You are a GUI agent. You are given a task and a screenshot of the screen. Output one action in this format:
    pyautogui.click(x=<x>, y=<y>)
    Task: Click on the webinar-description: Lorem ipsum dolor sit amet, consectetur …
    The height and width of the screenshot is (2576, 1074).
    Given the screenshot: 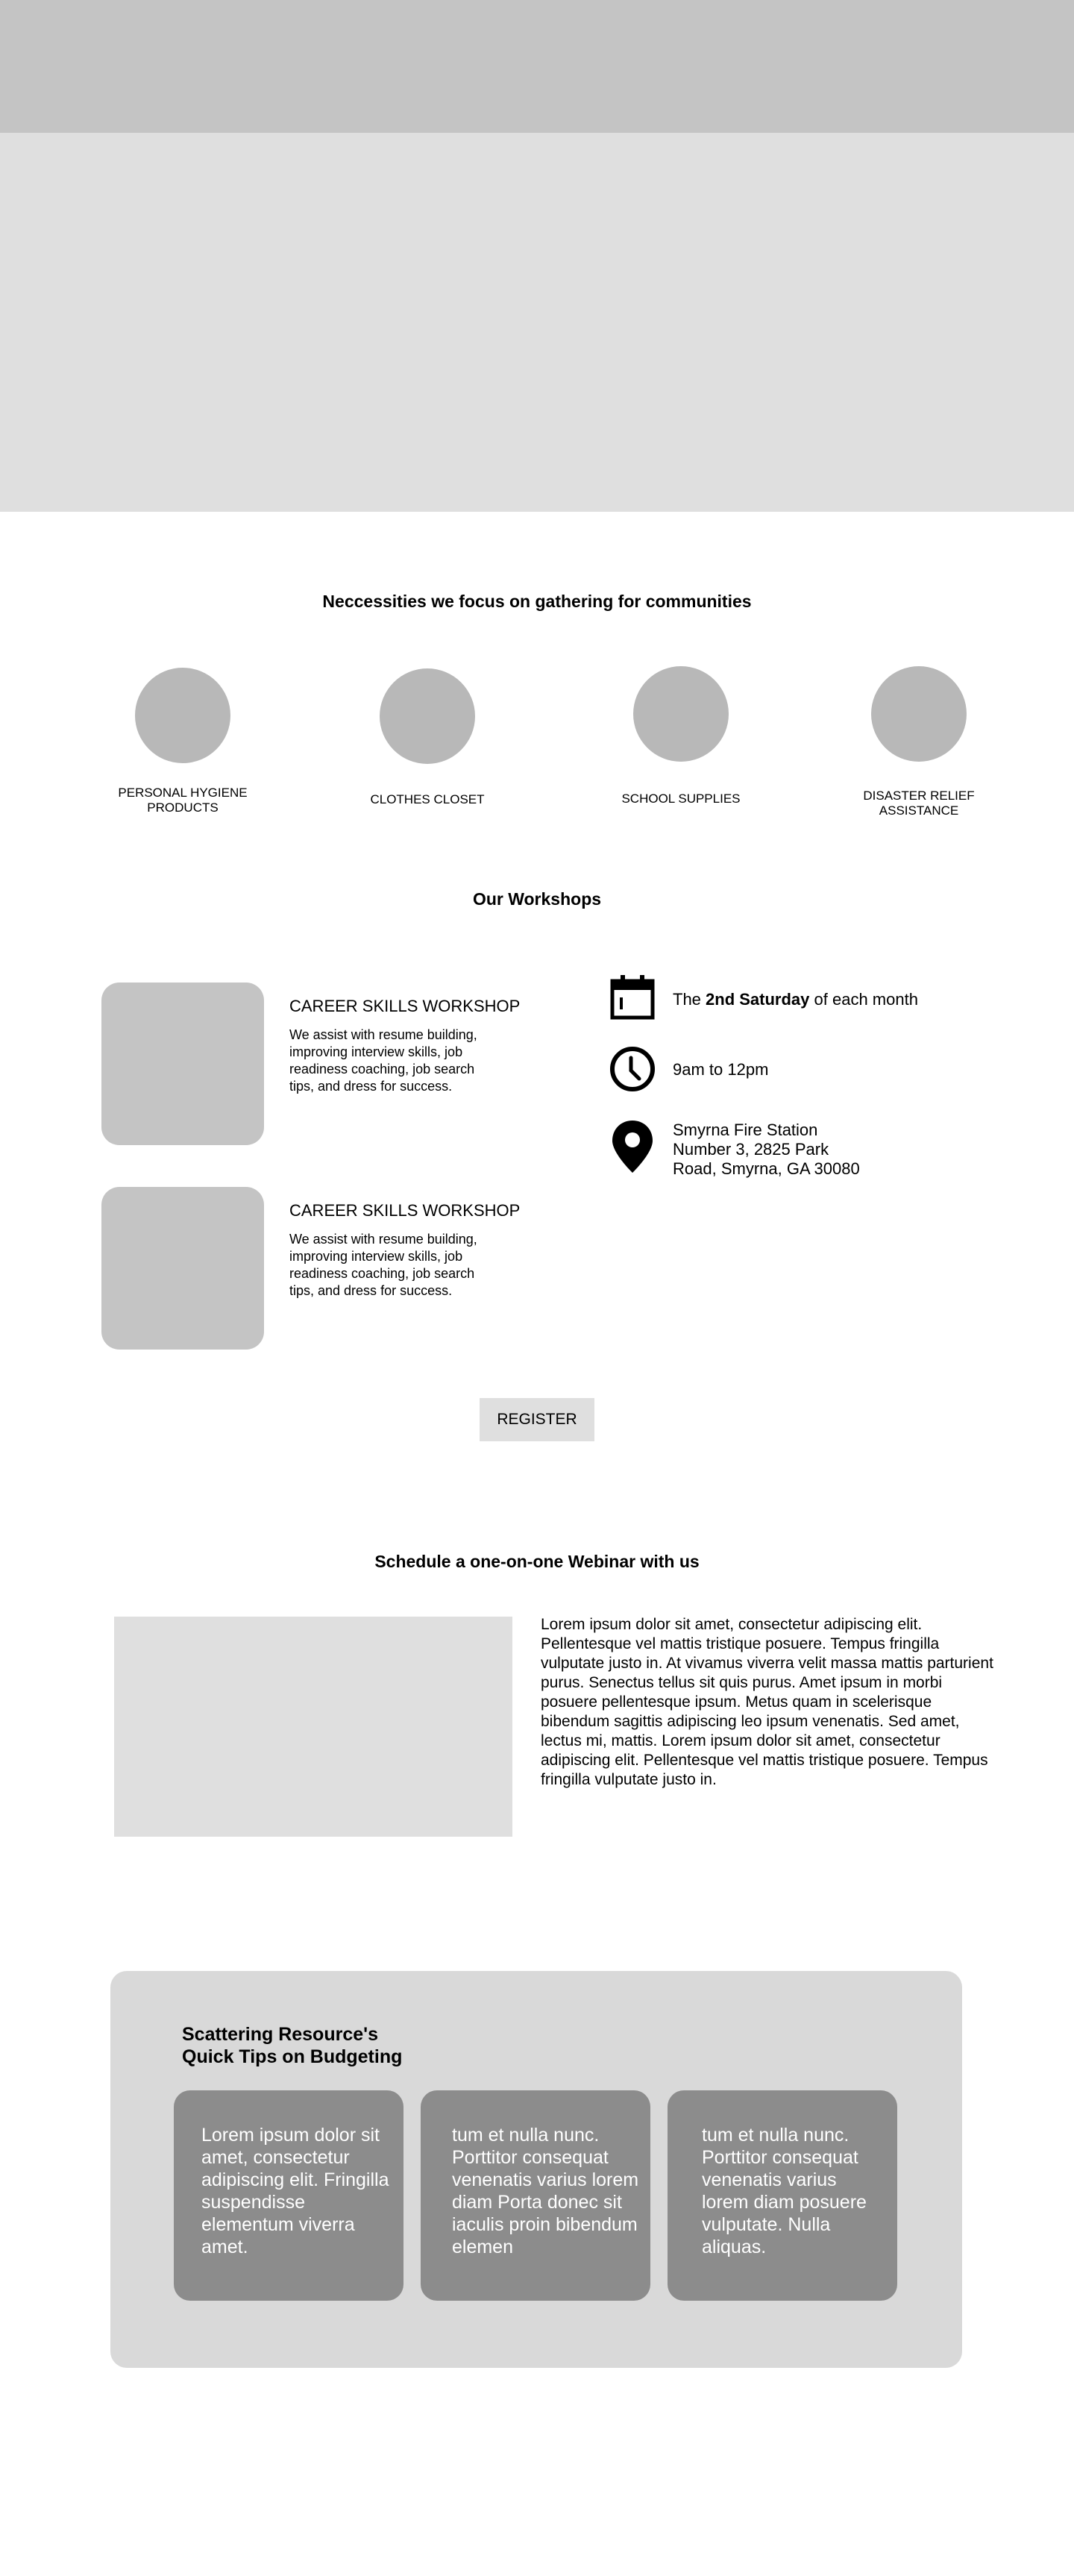 What is the action you would take?
    pyautogui.click(x=767, y=1702)
    